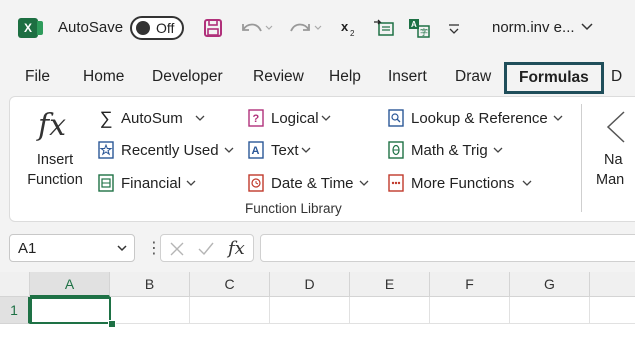 This screenshot has width=635, height=338. What do you see at coordinates (151, 118) in the screenshot?
I see `autosum-button: ∑ AutoSum` at bounding box center [151, 118].